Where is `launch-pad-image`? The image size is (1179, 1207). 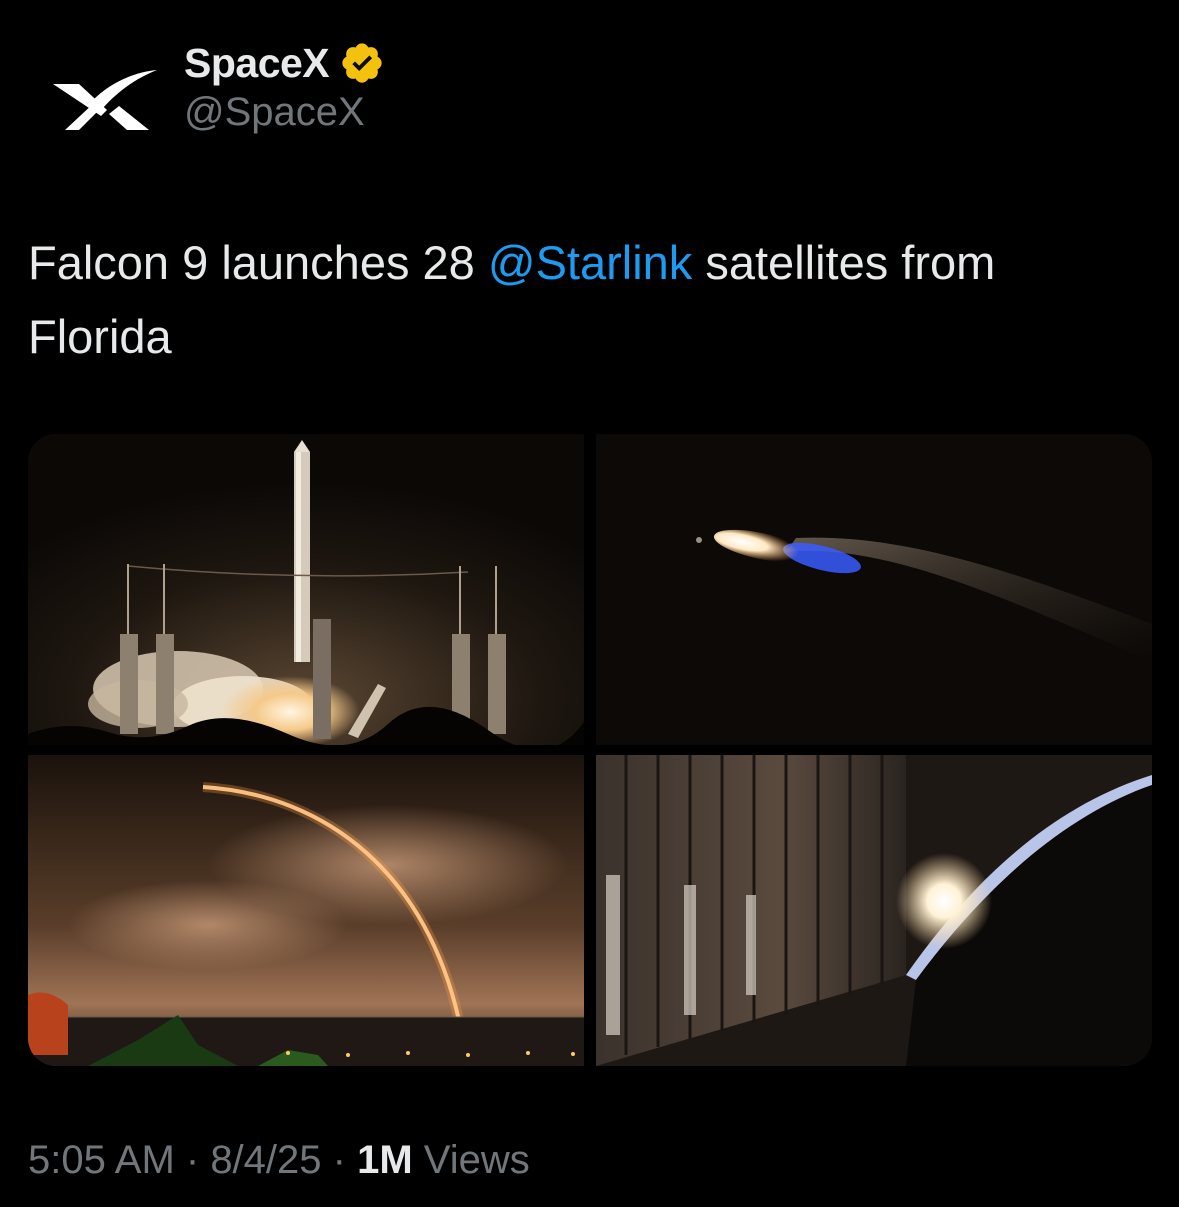 launch-pad-image is located at coordinates (306, 589).